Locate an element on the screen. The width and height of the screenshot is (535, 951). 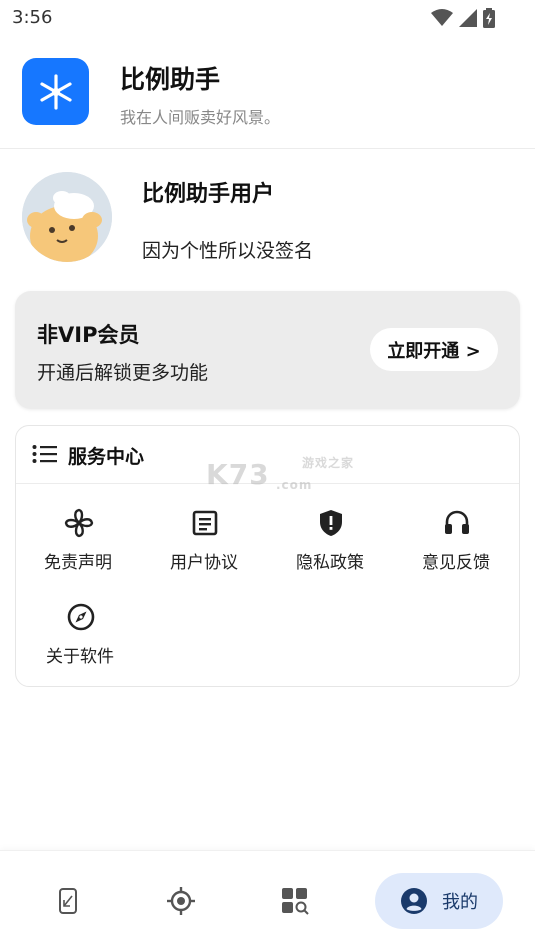
service-item-label: 意见反馈 is located at coordinates (456, 563).